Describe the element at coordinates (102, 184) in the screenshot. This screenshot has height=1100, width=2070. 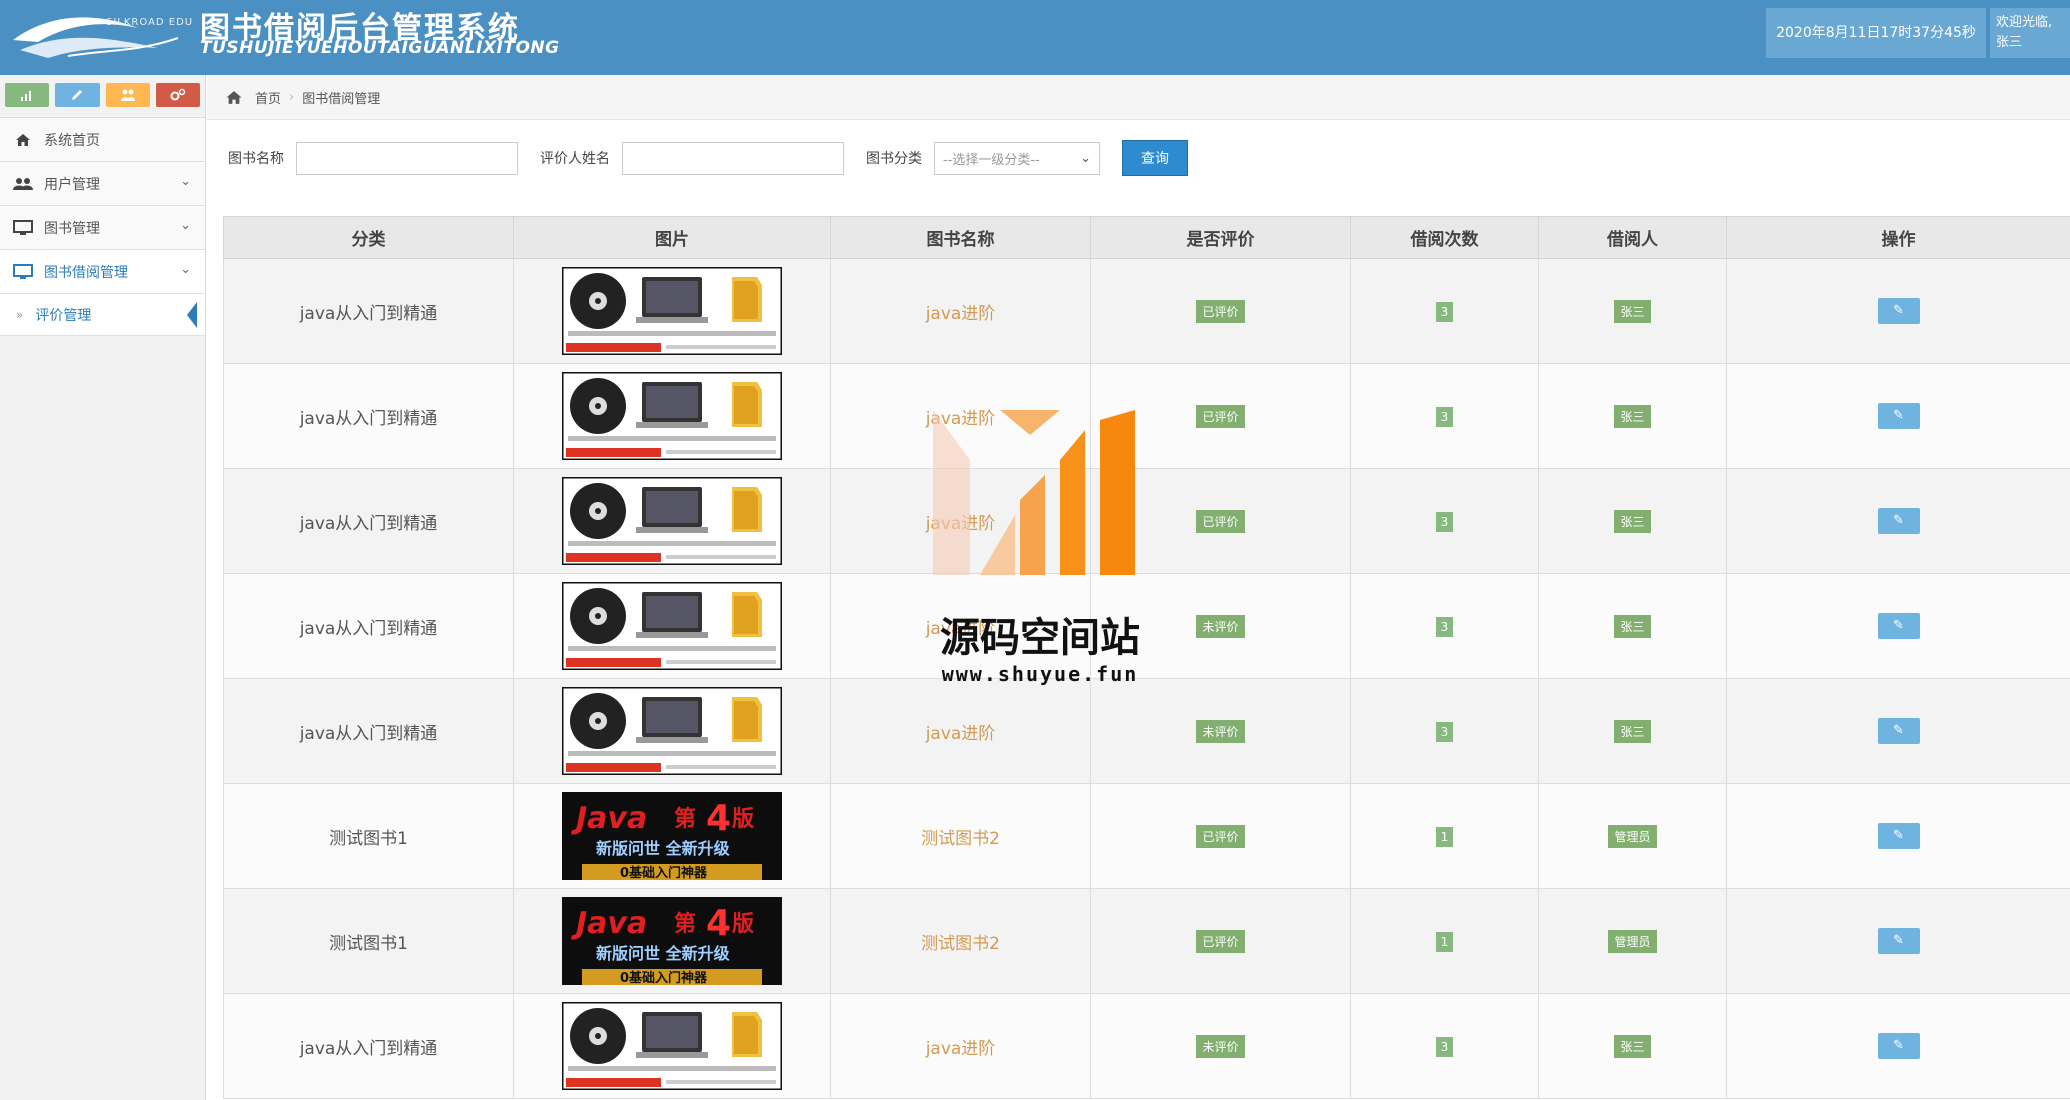
I see `sidebar-item-users: 用户管理 ⌄` at that location.